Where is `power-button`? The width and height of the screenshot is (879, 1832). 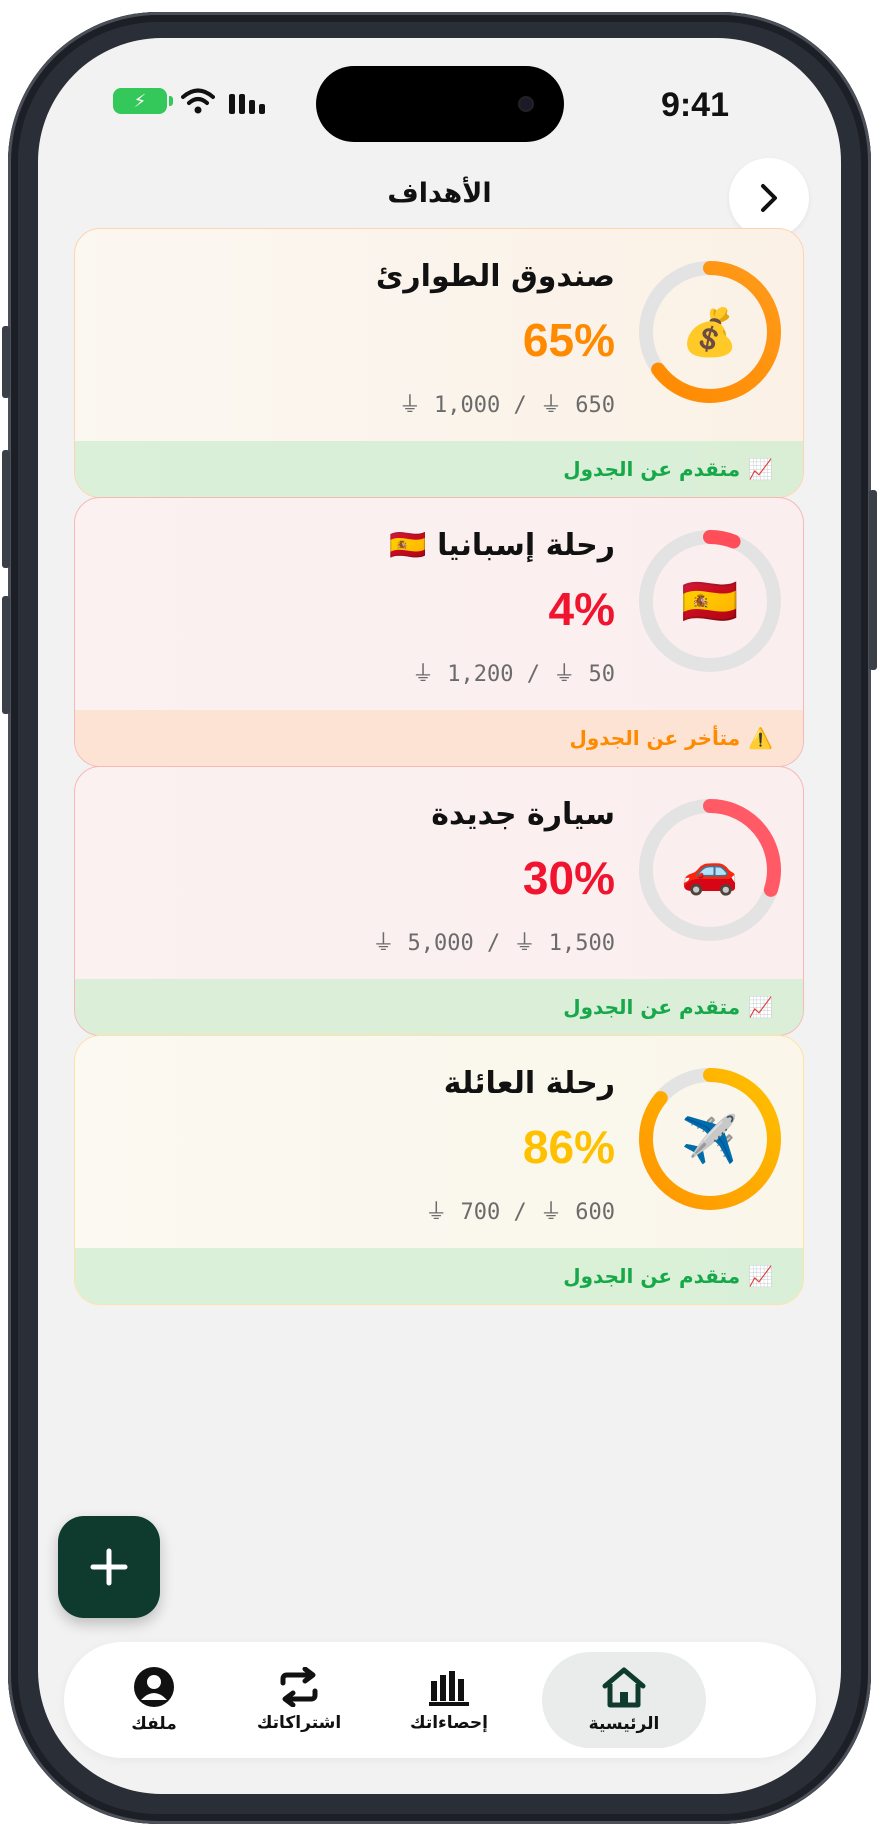 power-button is located at coordinates (873, 580).